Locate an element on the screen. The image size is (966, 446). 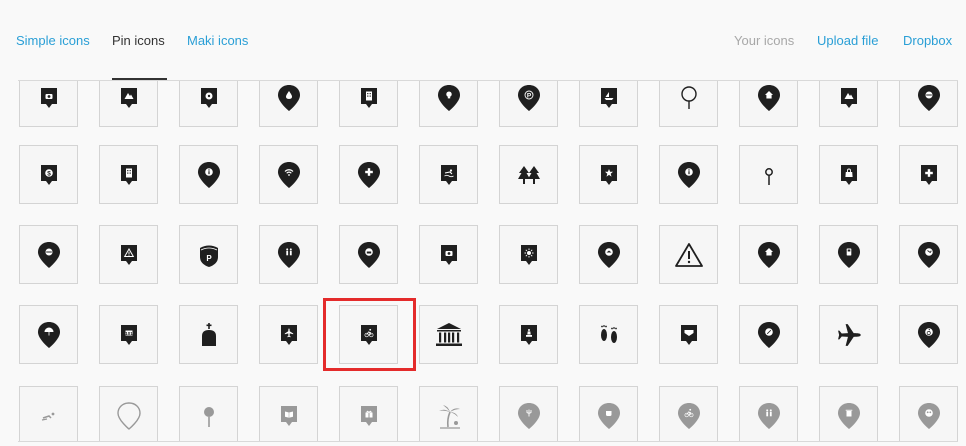
mountain-pin-icon is located at coordinates (128, 97).